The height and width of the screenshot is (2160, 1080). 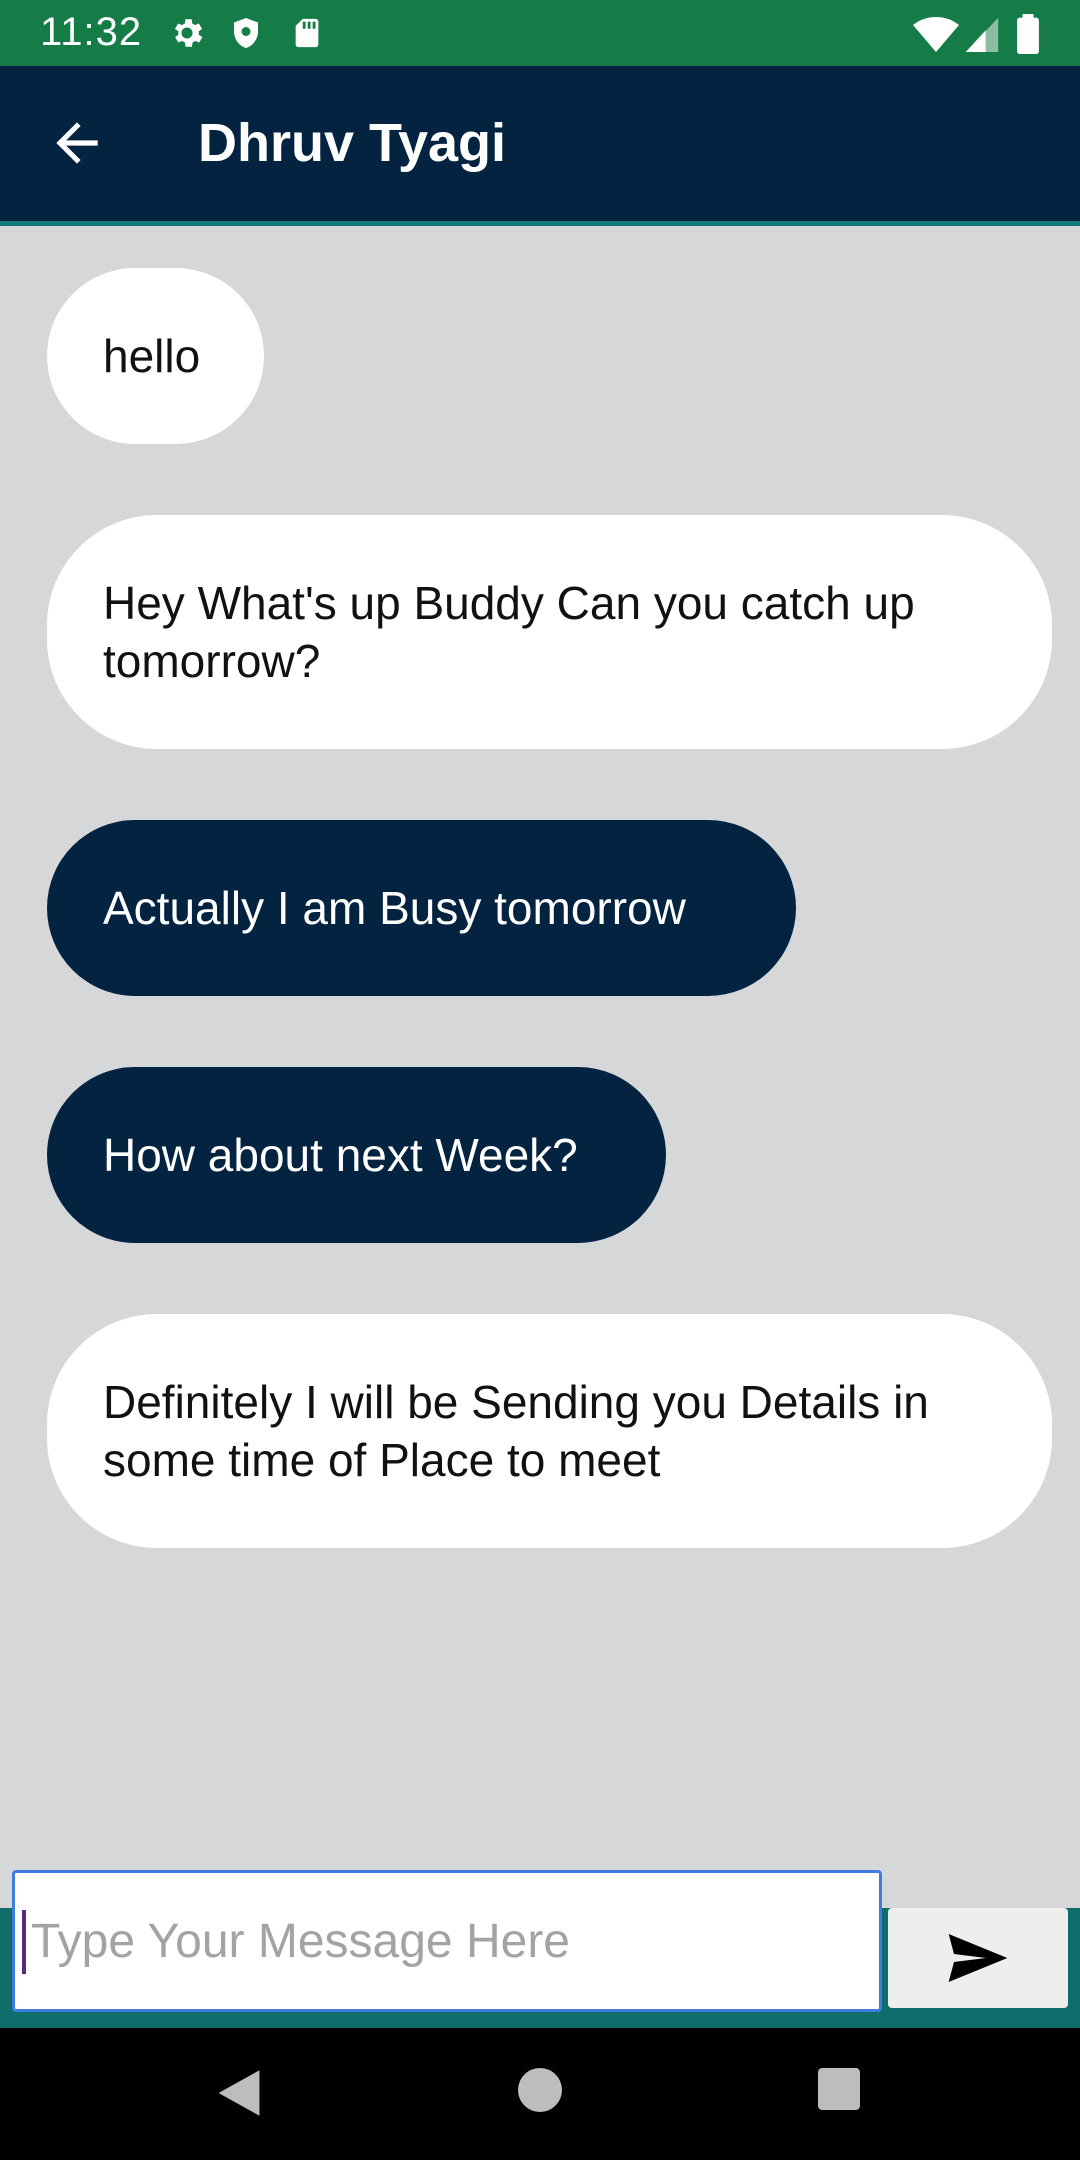 I want to click on message-bubble-outgoing: How about next Week?, so click(x=356, y=1155).